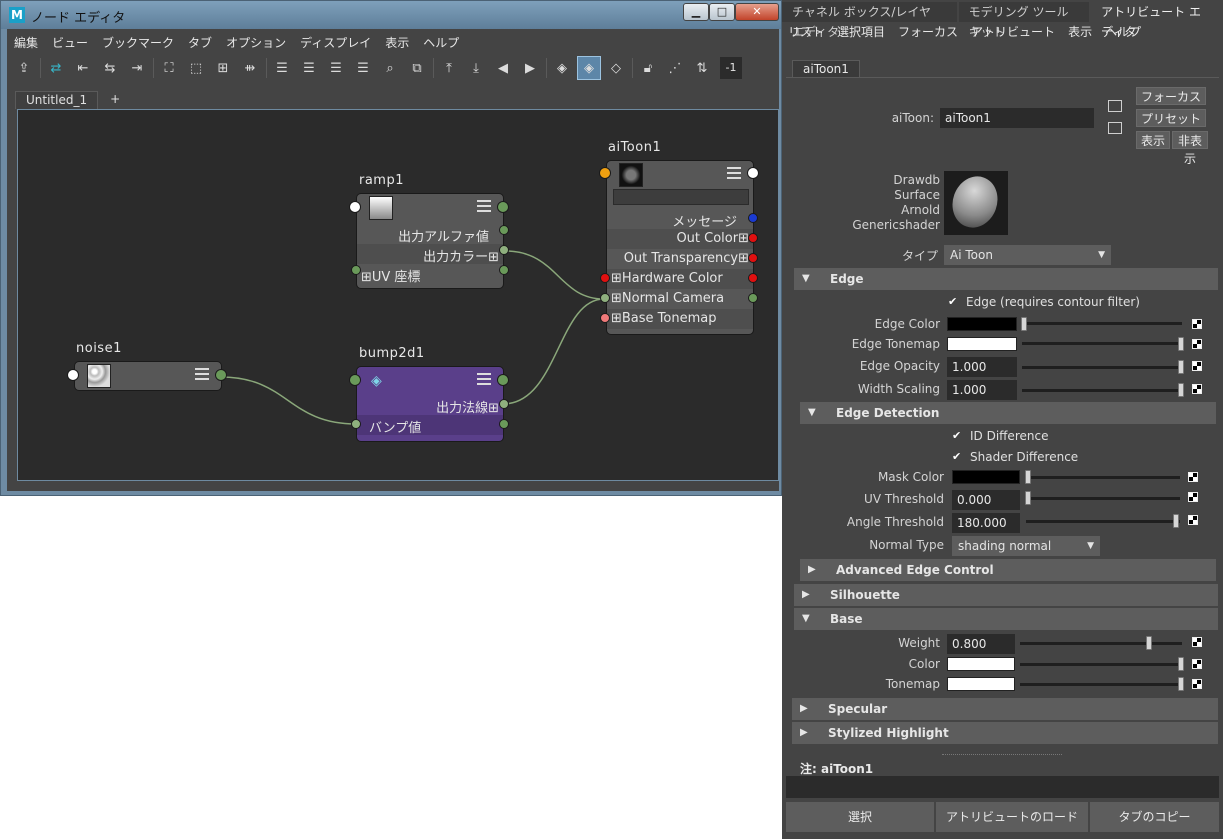 This screenshot has width=1223, height=839. Describe the element at coordinates (503, 68) in the screenshot. I see `remove-selected-icon: ◀` at that location.